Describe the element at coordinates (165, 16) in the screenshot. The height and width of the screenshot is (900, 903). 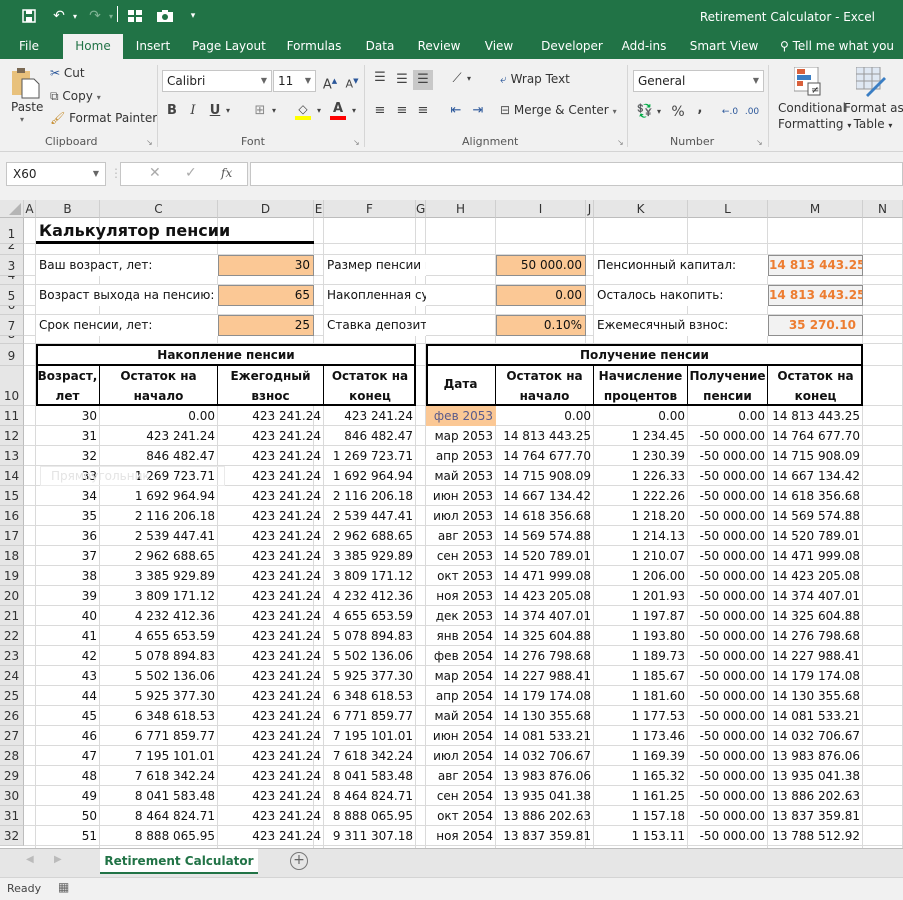
I see `camera-icon` at that location.